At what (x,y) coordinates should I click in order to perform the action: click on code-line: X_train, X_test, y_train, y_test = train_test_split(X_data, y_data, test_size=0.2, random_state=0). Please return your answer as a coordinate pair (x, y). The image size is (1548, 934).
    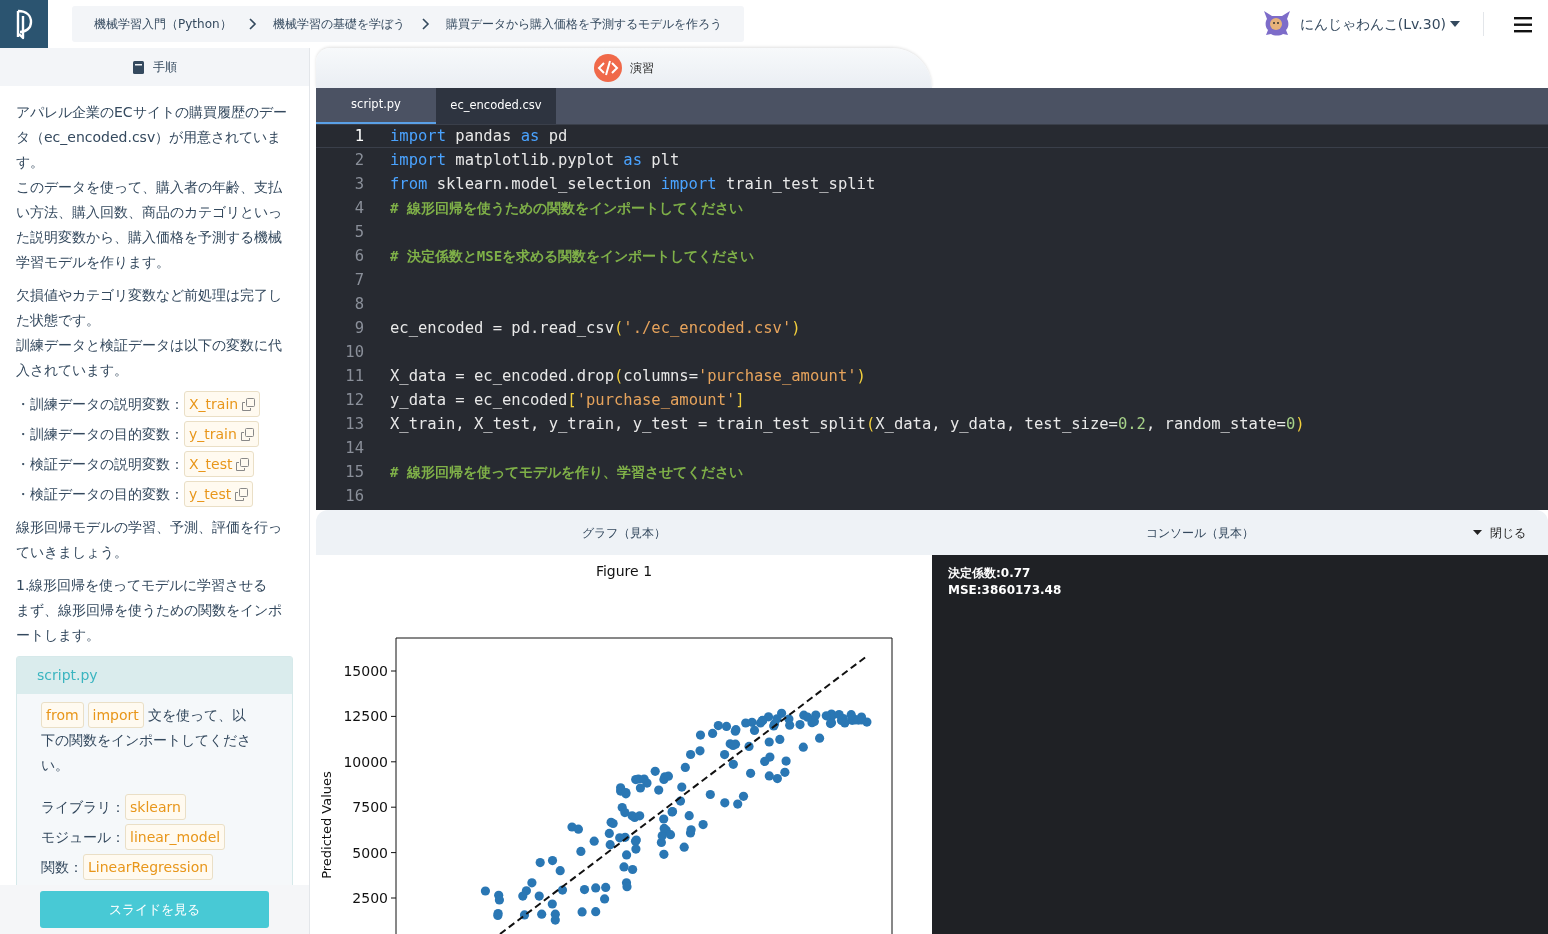
    Looking at the image, I should click on (847, 424).